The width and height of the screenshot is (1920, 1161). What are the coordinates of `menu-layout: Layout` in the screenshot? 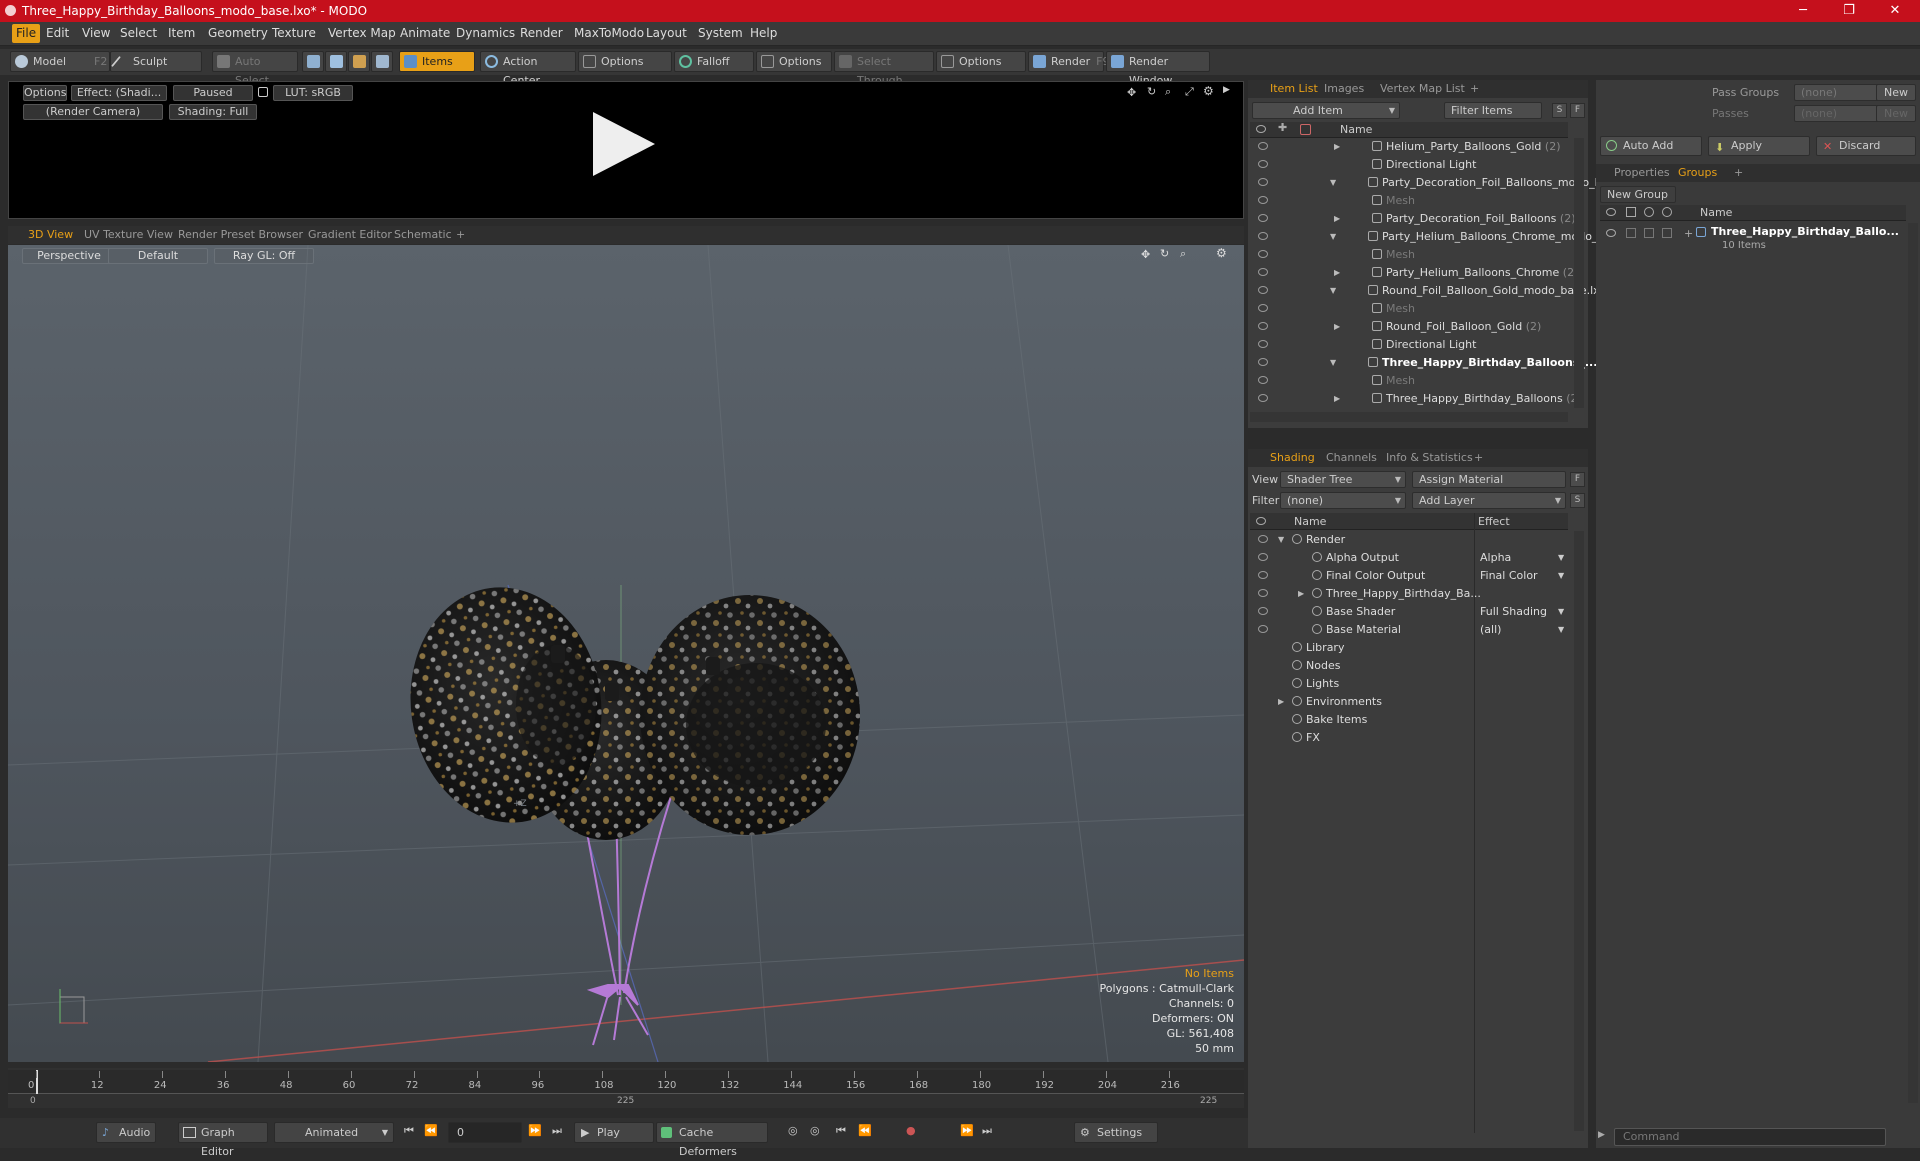 It's located at (666, 33).